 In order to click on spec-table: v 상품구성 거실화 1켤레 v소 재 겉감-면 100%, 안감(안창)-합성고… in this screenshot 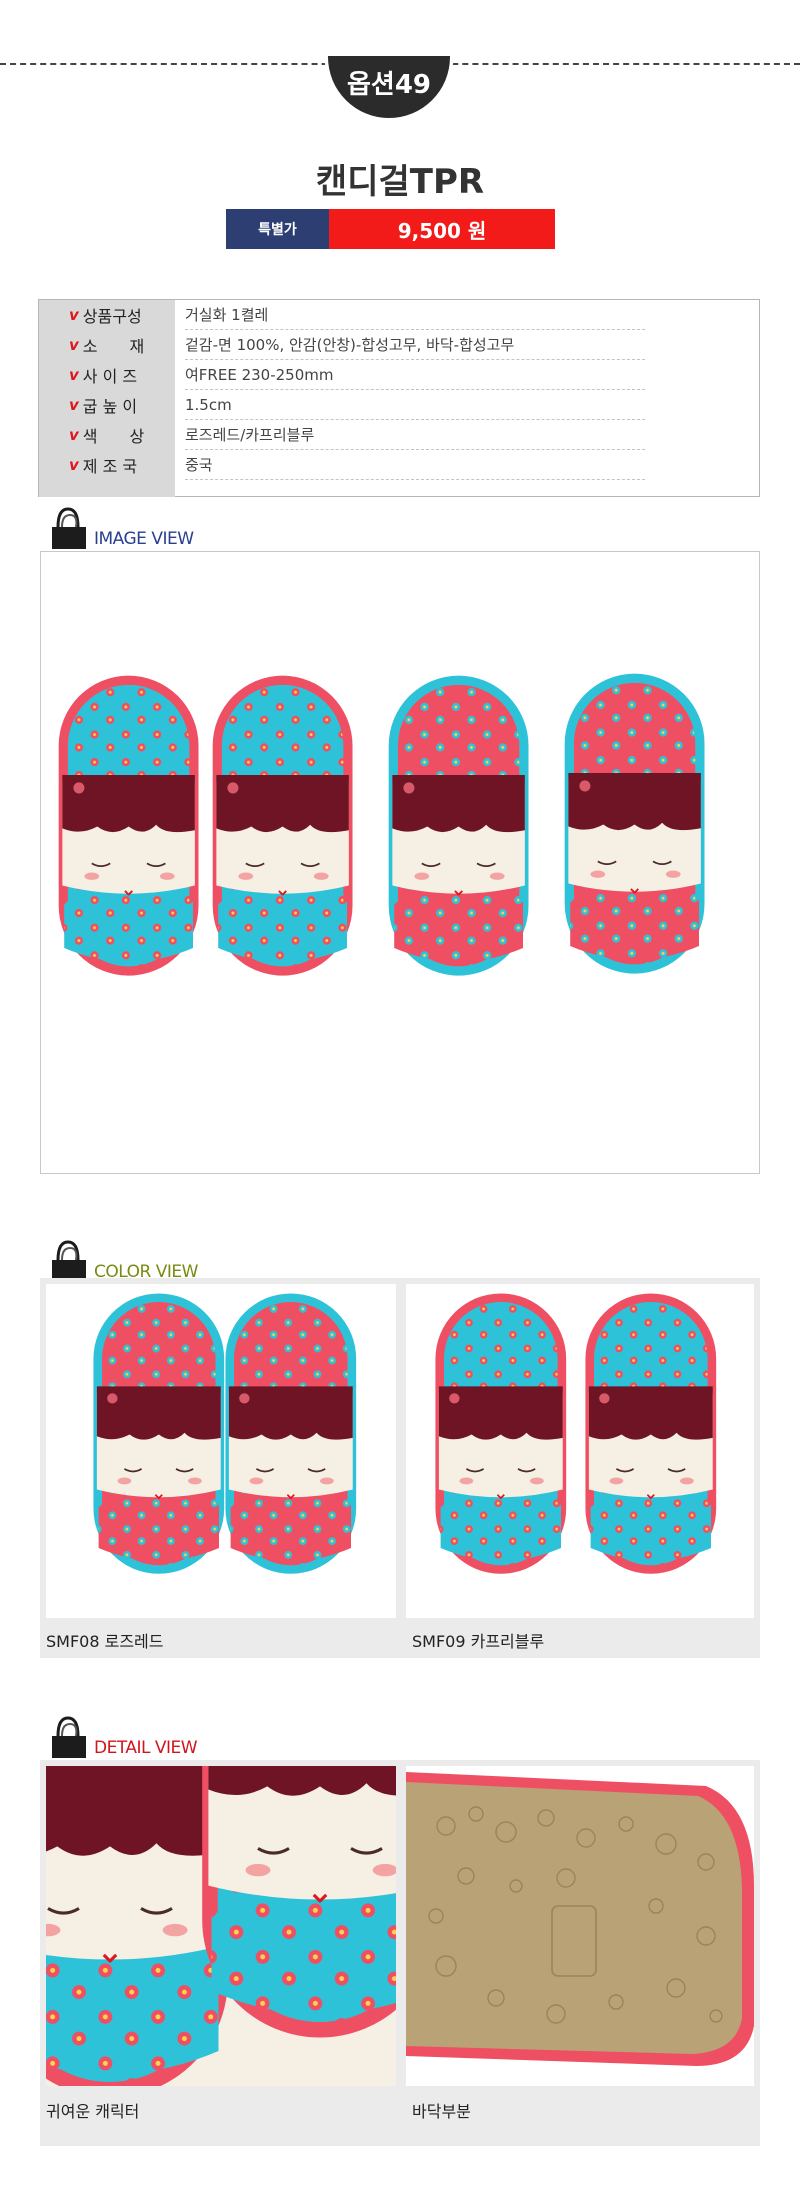, I will do `click(399, 398)`.